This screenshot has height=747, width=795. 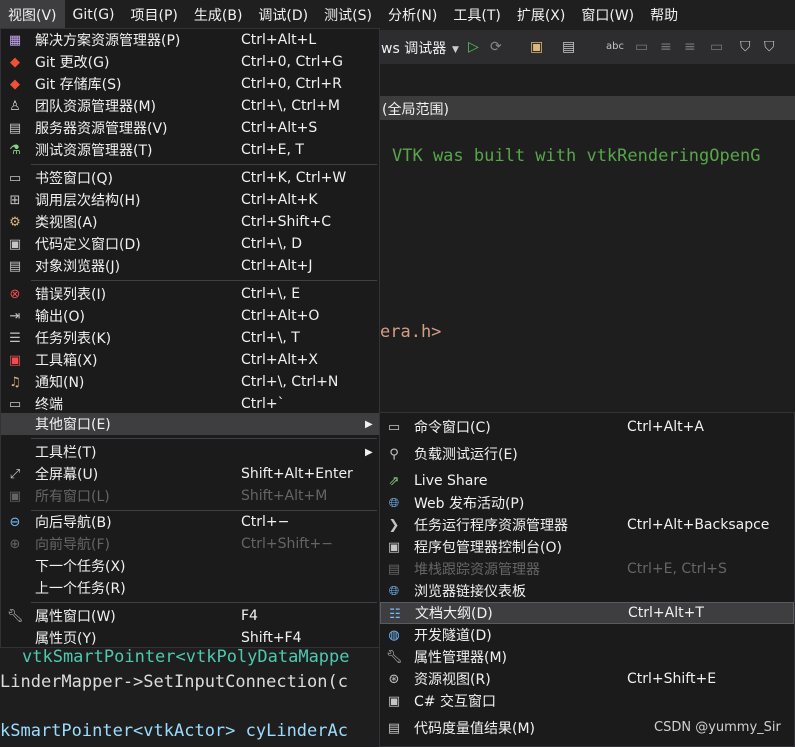 What do you see at coordinates (174, 731) in the screenshot?
I see `code-line: kSmartPointer<vtkActor> cyLinderAc` at bounding box center [174, 731].